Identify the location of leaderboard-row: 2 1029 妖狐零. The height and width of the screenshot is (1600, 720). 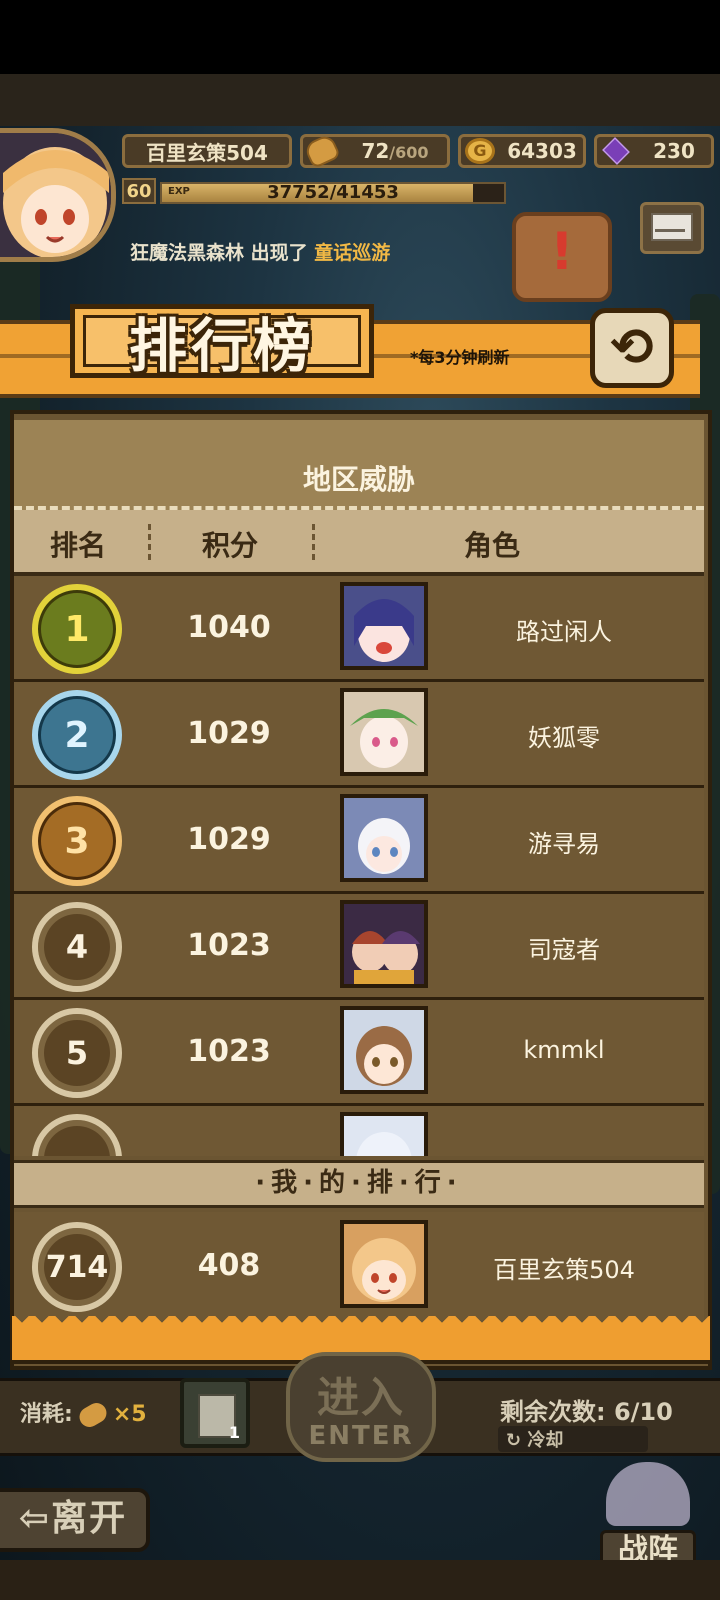
(359, 735).